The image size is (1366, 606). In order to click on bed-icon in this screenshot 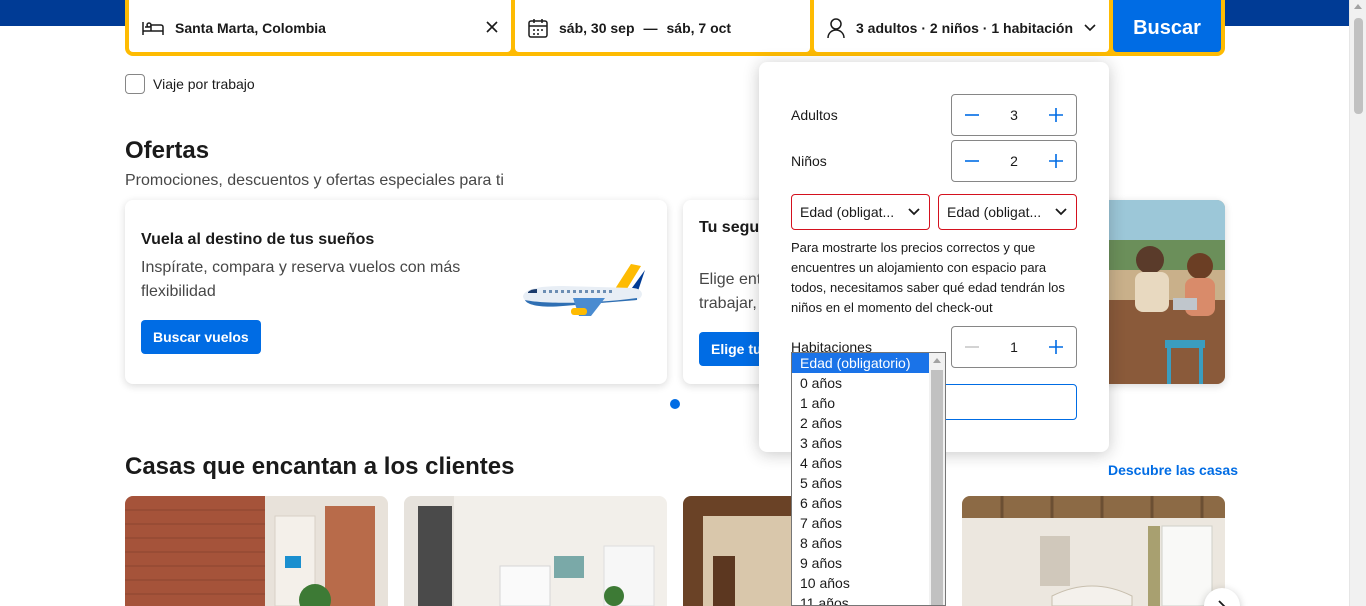, I will do `click(153, 28)`.